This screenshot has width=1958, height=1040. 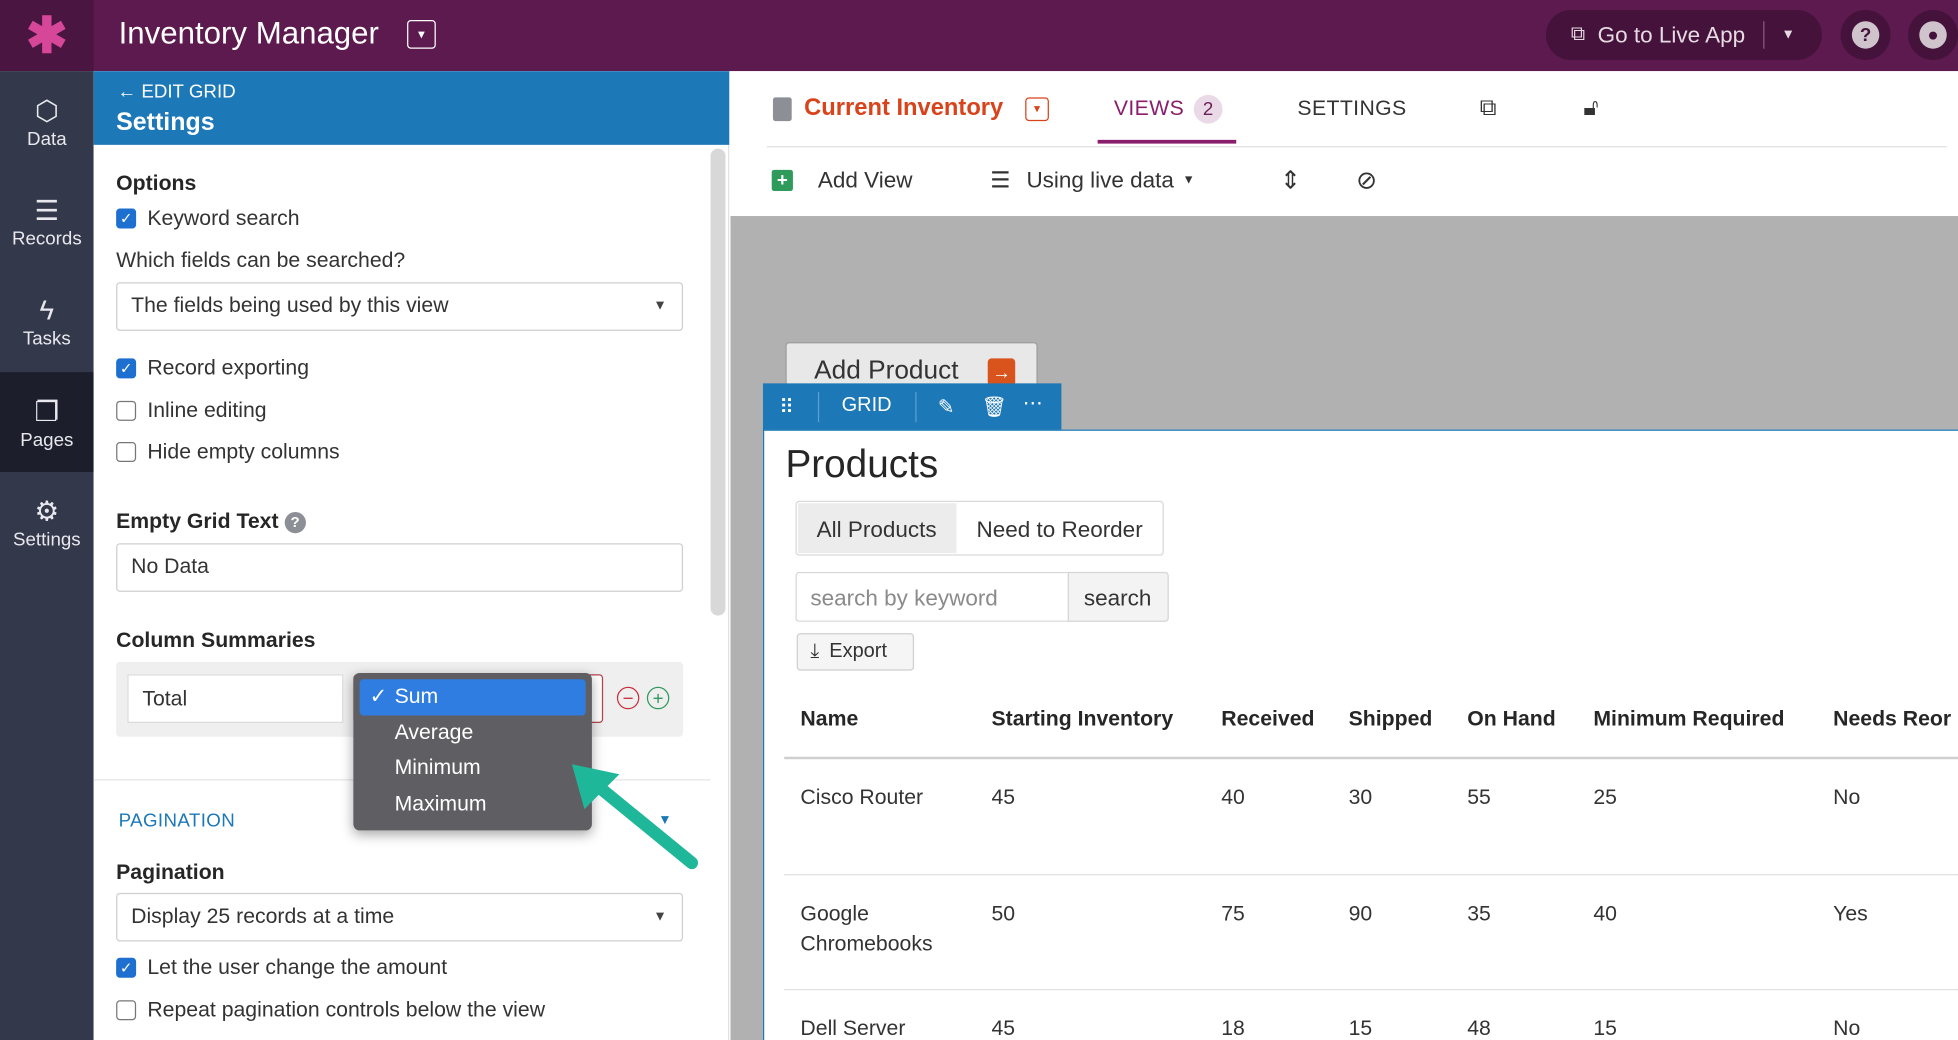 What do you see at coordinates (1351, 108) in the screenshot?
I see `tab-settings: SETTINGS` at bounding box center [1351, 108].